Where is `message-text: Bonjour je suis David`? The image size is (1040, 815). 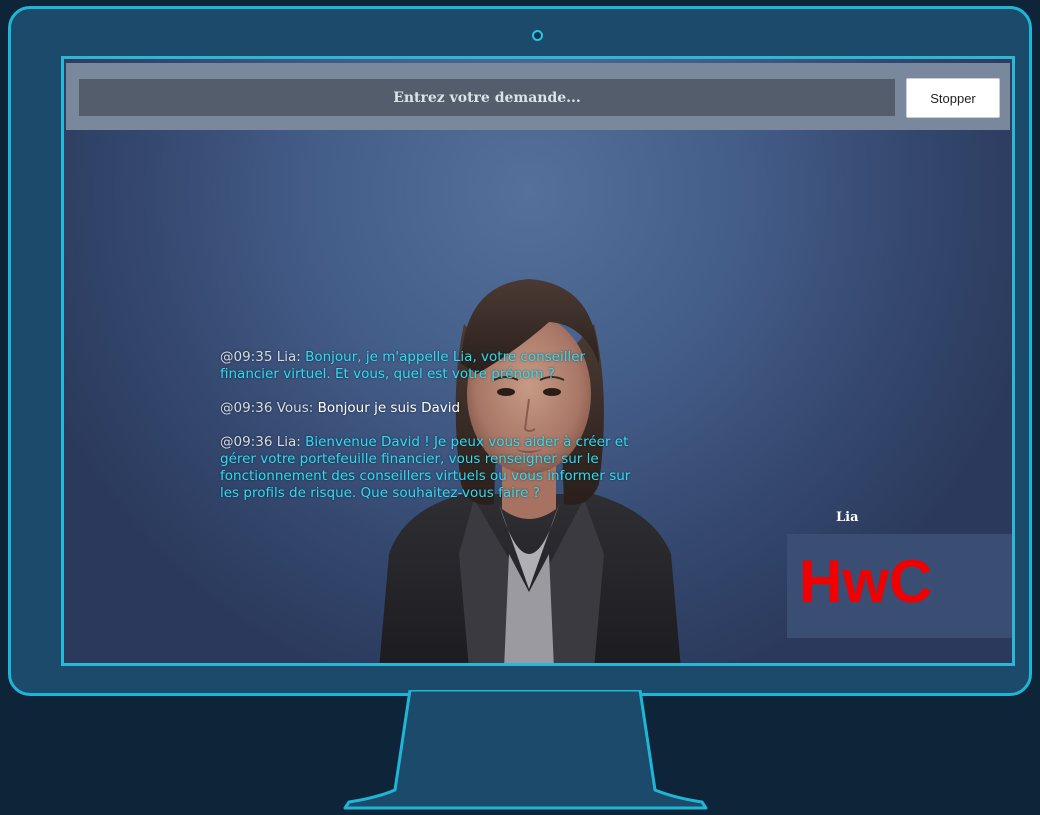
message-text: Bonjour je suis David is located at coordinates (389, 408).